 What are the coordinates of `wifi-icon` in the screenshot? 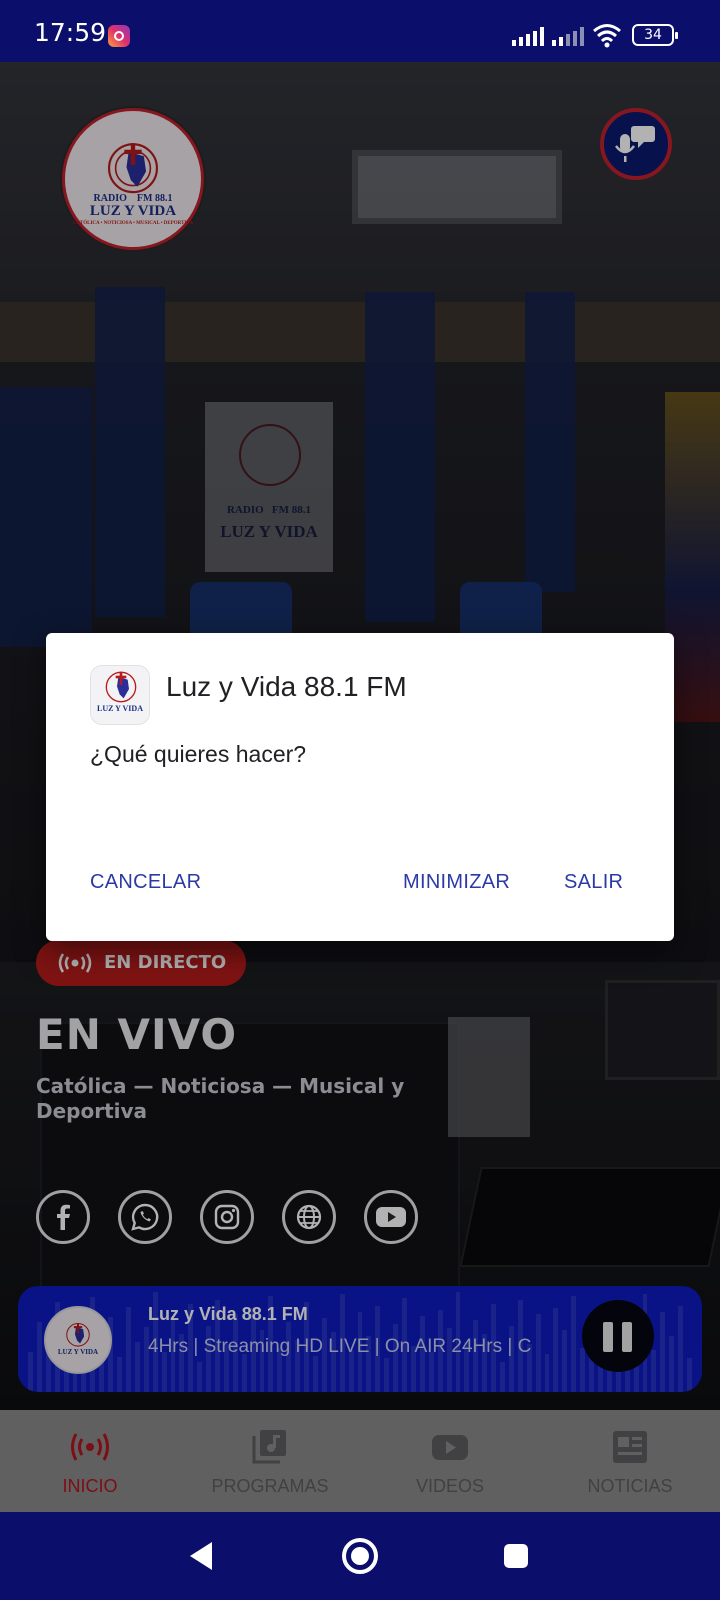 It's located at (607, 36).